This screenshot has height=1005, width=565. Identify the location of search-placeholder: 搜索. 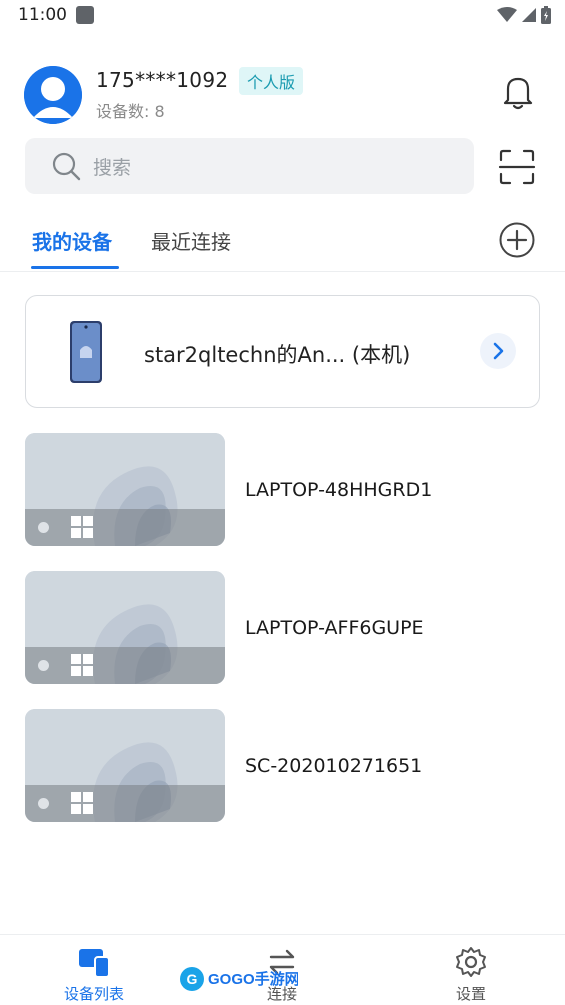
(112, 168).